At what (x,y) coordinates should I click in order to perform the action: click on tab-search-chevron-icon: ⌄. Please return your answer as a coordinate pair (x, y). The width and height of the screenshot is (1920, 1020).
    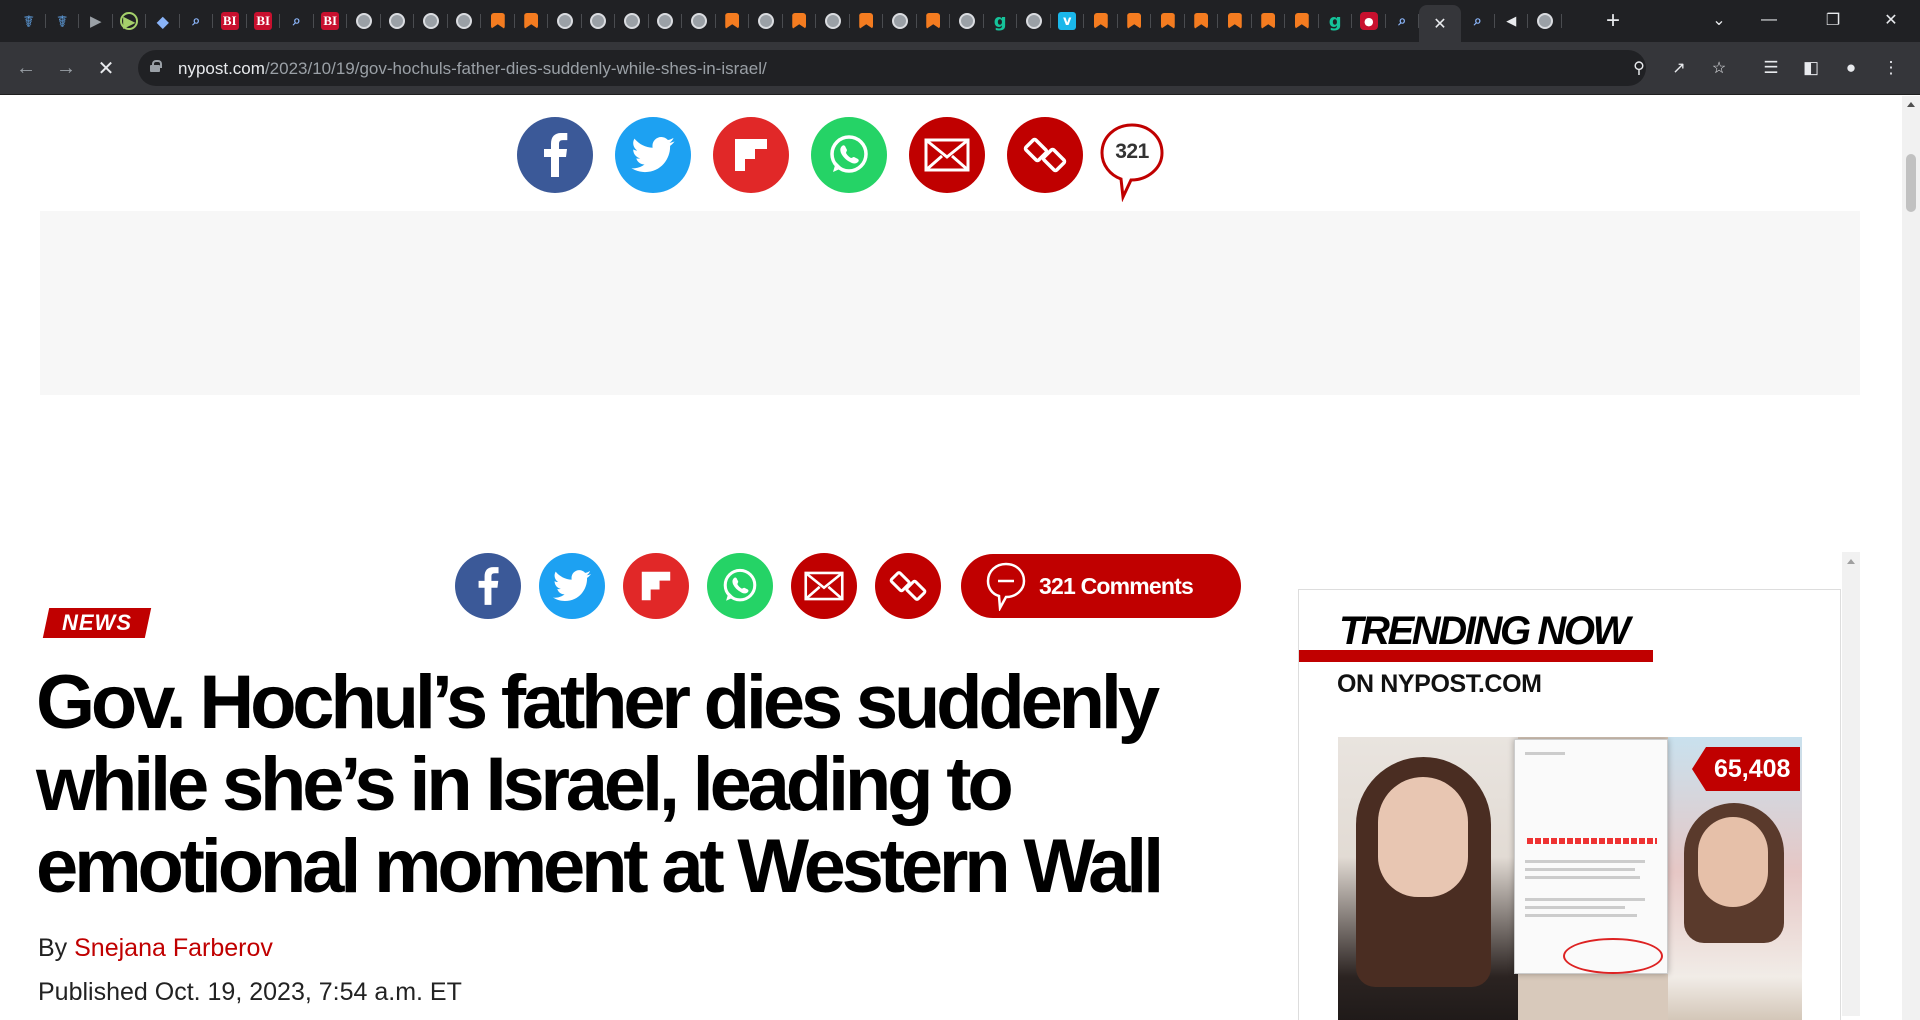
    Looking at the image, I should click on (1719, 20).